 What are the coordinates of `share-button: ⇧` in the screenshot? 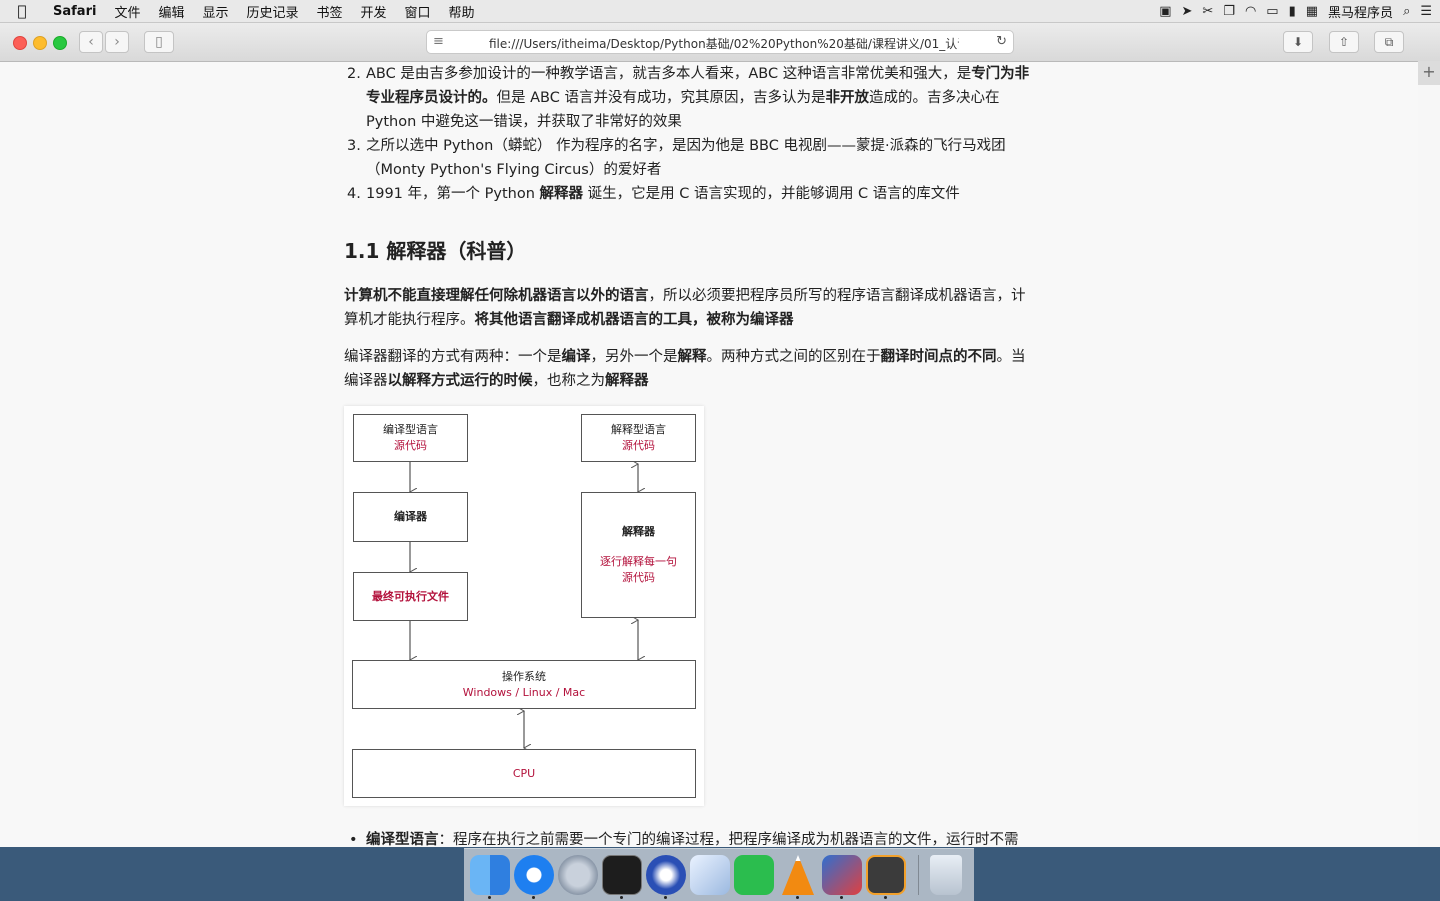 It's located at (1344, 42).